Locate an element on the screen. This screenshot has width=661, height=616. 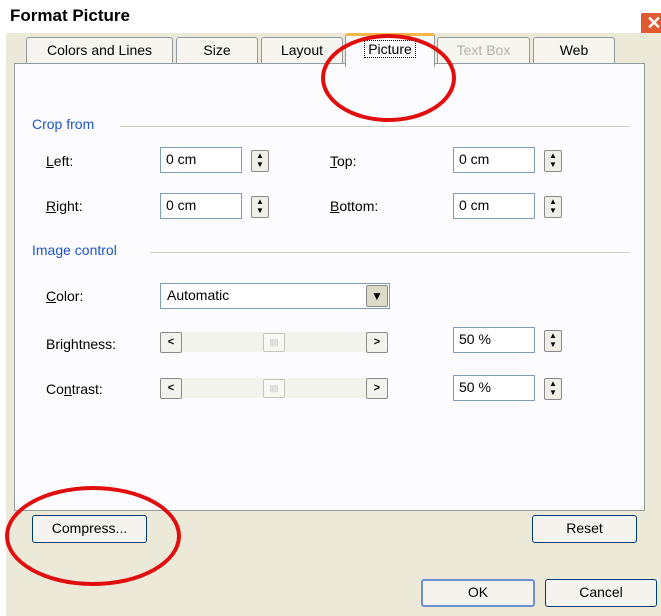
brightness-slider: < |||| > is located at coordinates (274, 342).